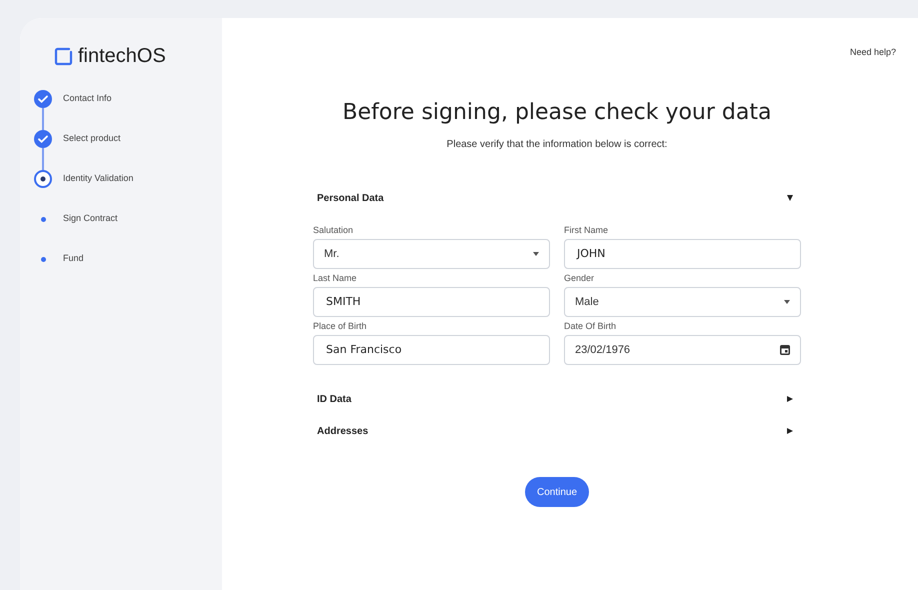  What do you see at coordinates (557, 492) in the screenshot?
I see `continue-button: Continue` at bounding box center [557, 492].